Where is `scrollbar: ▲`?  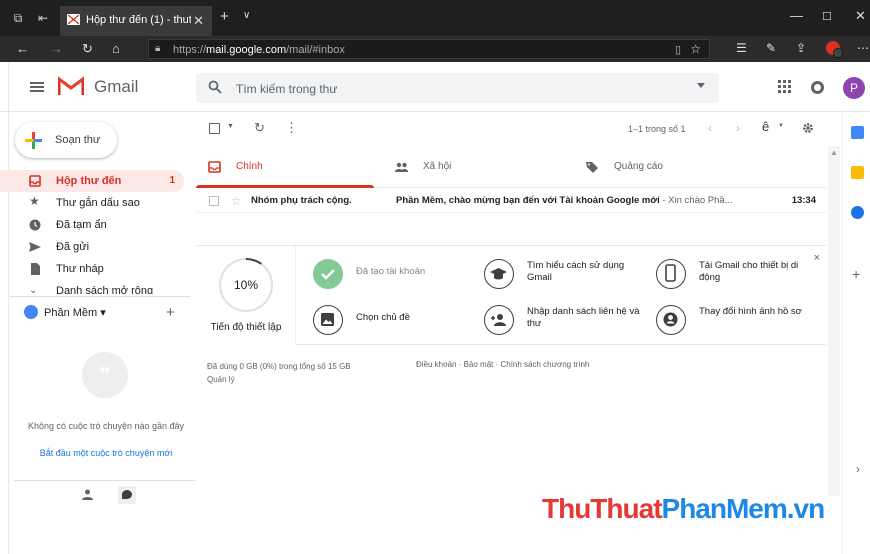 scrollbar: ▲ is located at coordinates (834, 321).